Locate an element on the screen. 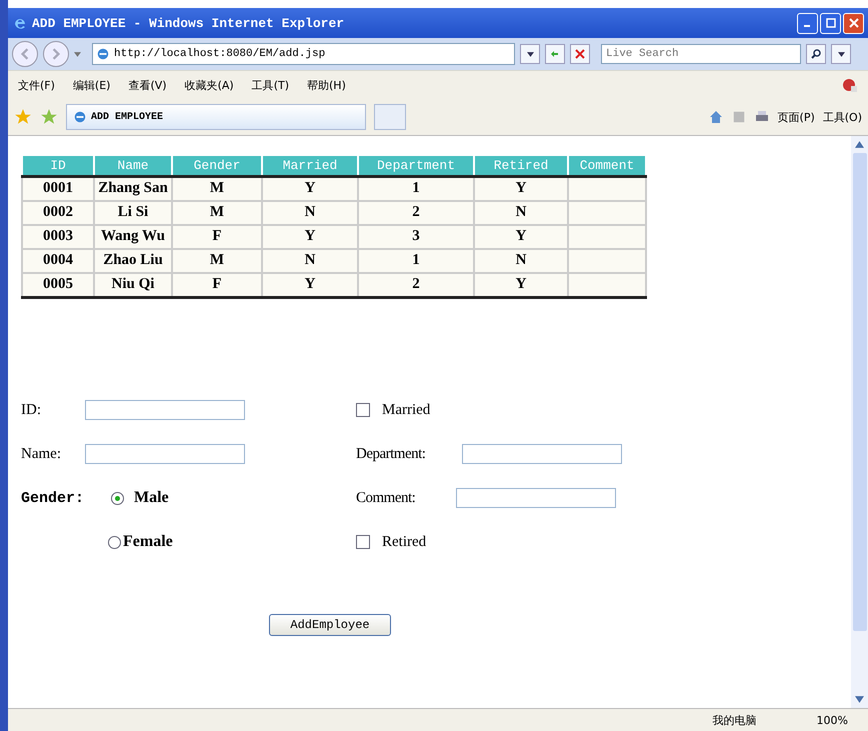 This screenshot has height=731, width=868. toolbar-menu: 工具(O) is located at coordinates (842, 117).